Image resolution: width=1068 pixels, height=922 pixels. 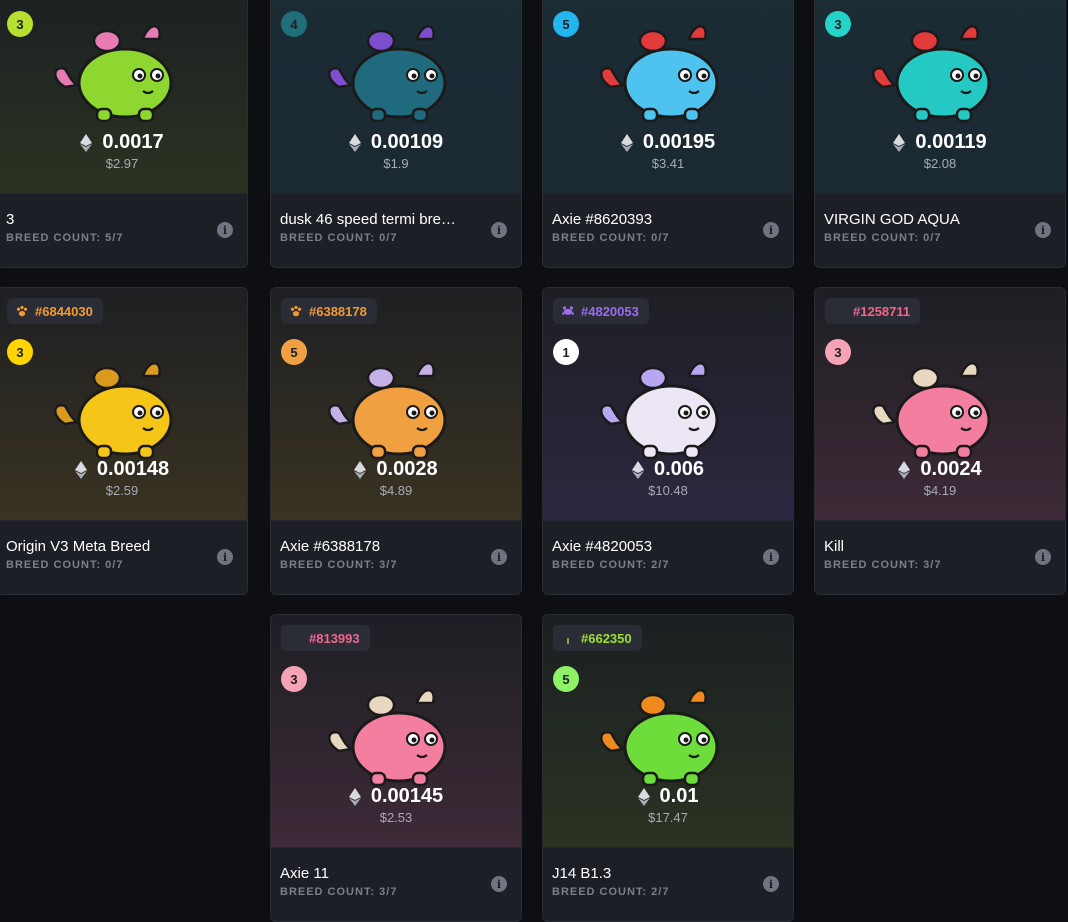 I want to click on axie-name: VIRGIN GOD AQUA, so click(x=892, y=219).